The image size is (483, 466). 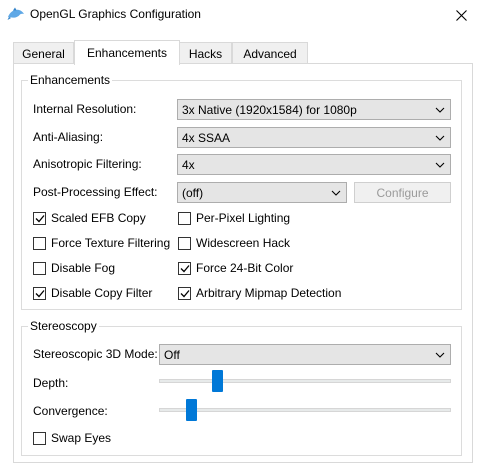 What do you see at coordinates (95, 354) in the screenshot?
I see `stereoscopic-mode-label: Stereoscopic 3D Mode:` at bounding box center [95, 354].